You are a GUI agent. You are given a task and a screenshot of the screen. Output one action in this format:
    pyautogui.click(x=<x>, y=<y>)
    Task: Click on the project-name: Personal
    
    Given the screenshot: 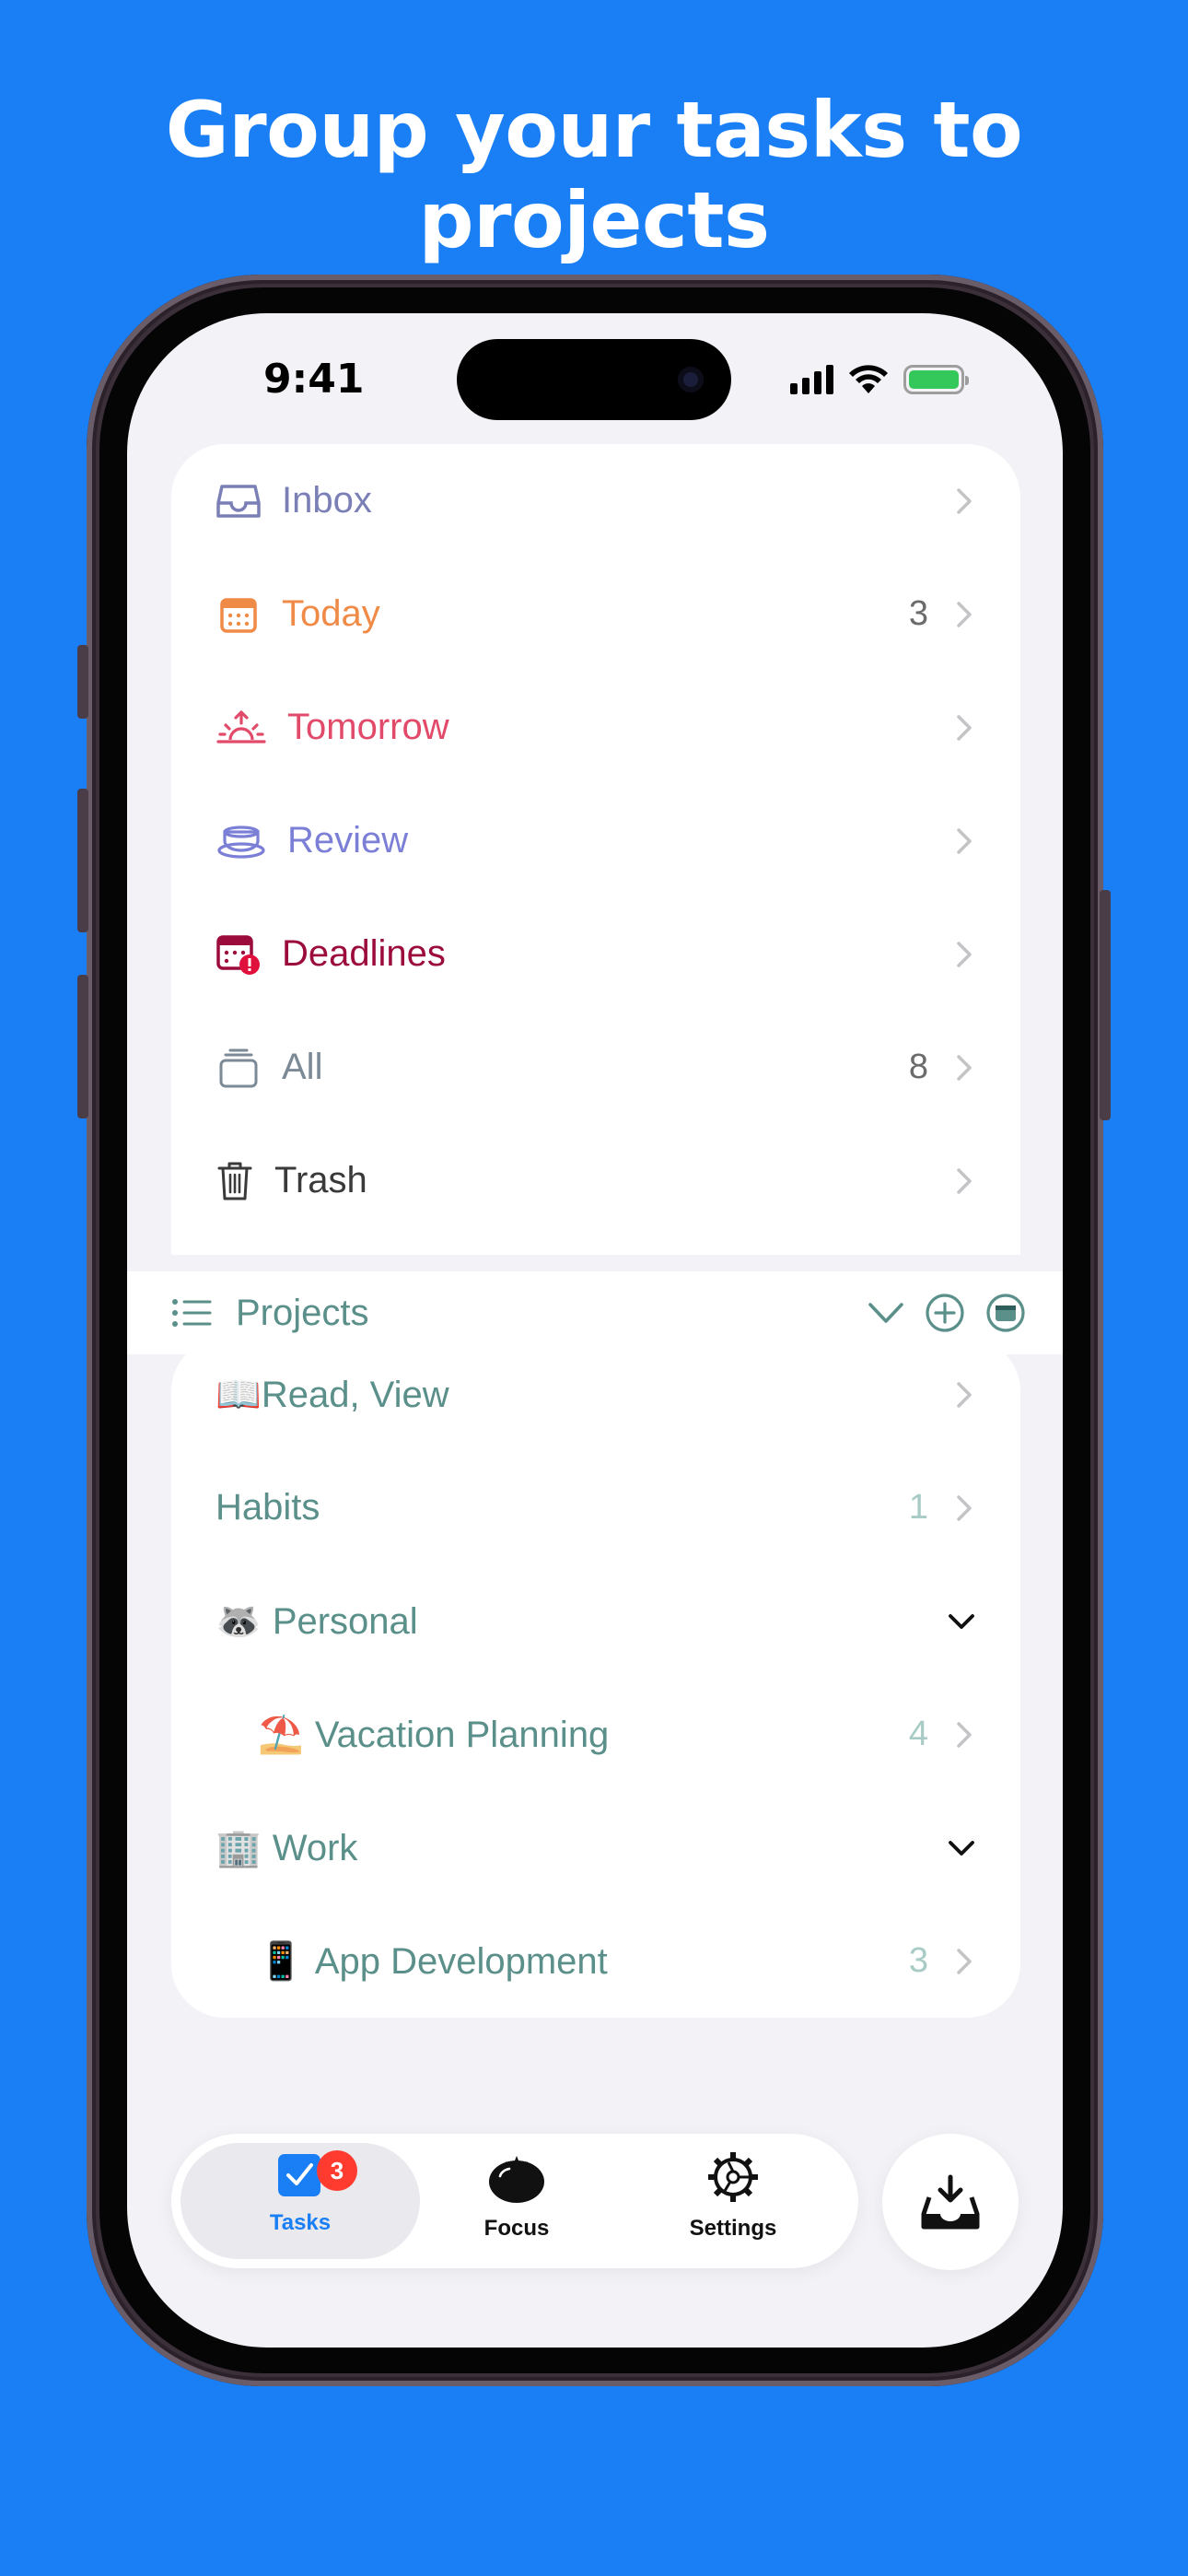 What is the action you would take?
    pyautogui.click(x=345, y=1621)
    